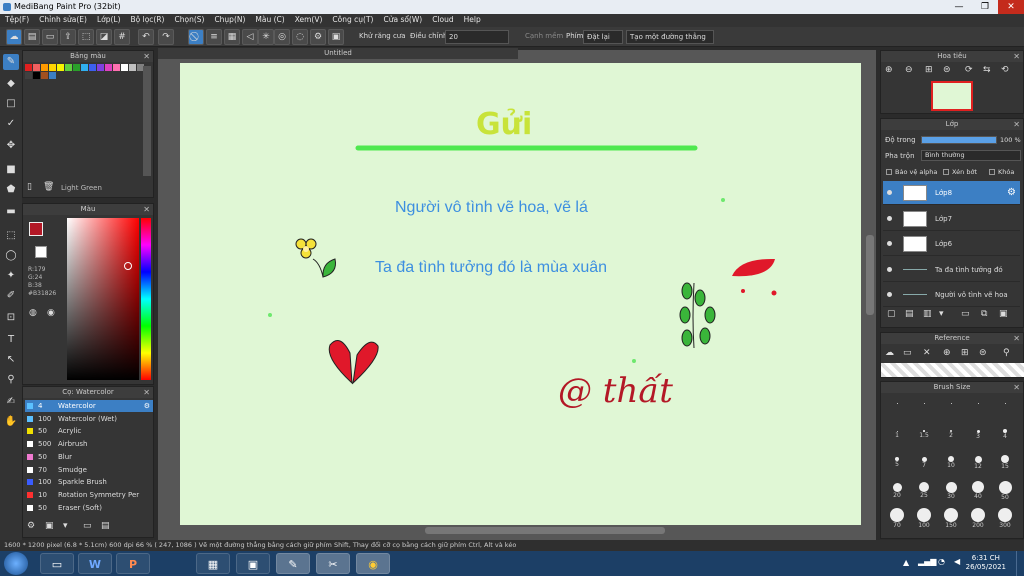 Image resolution: width=1024 pixels, height=576 pixels. I want to click on brush-size-cell: 25, so click(924, 493).